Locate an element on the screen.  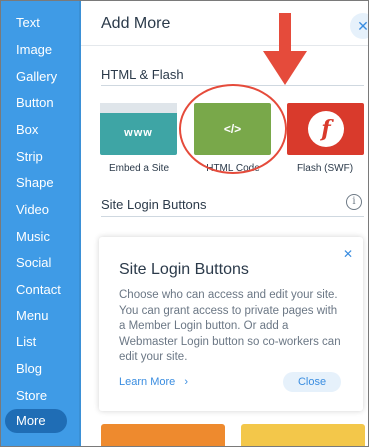
sidebar-item-music: Music is located at coordinates (33, 237).